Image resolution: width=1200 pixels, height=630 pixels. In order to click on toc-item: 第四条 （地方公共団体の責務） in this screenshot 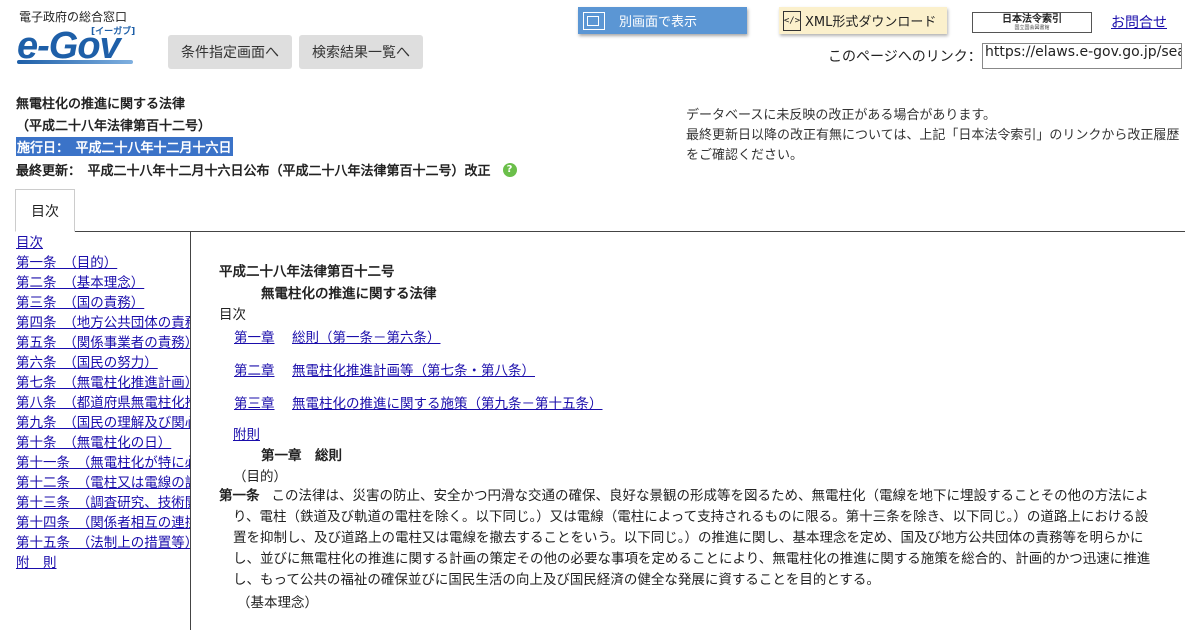, I will do `click(103, 324)`.